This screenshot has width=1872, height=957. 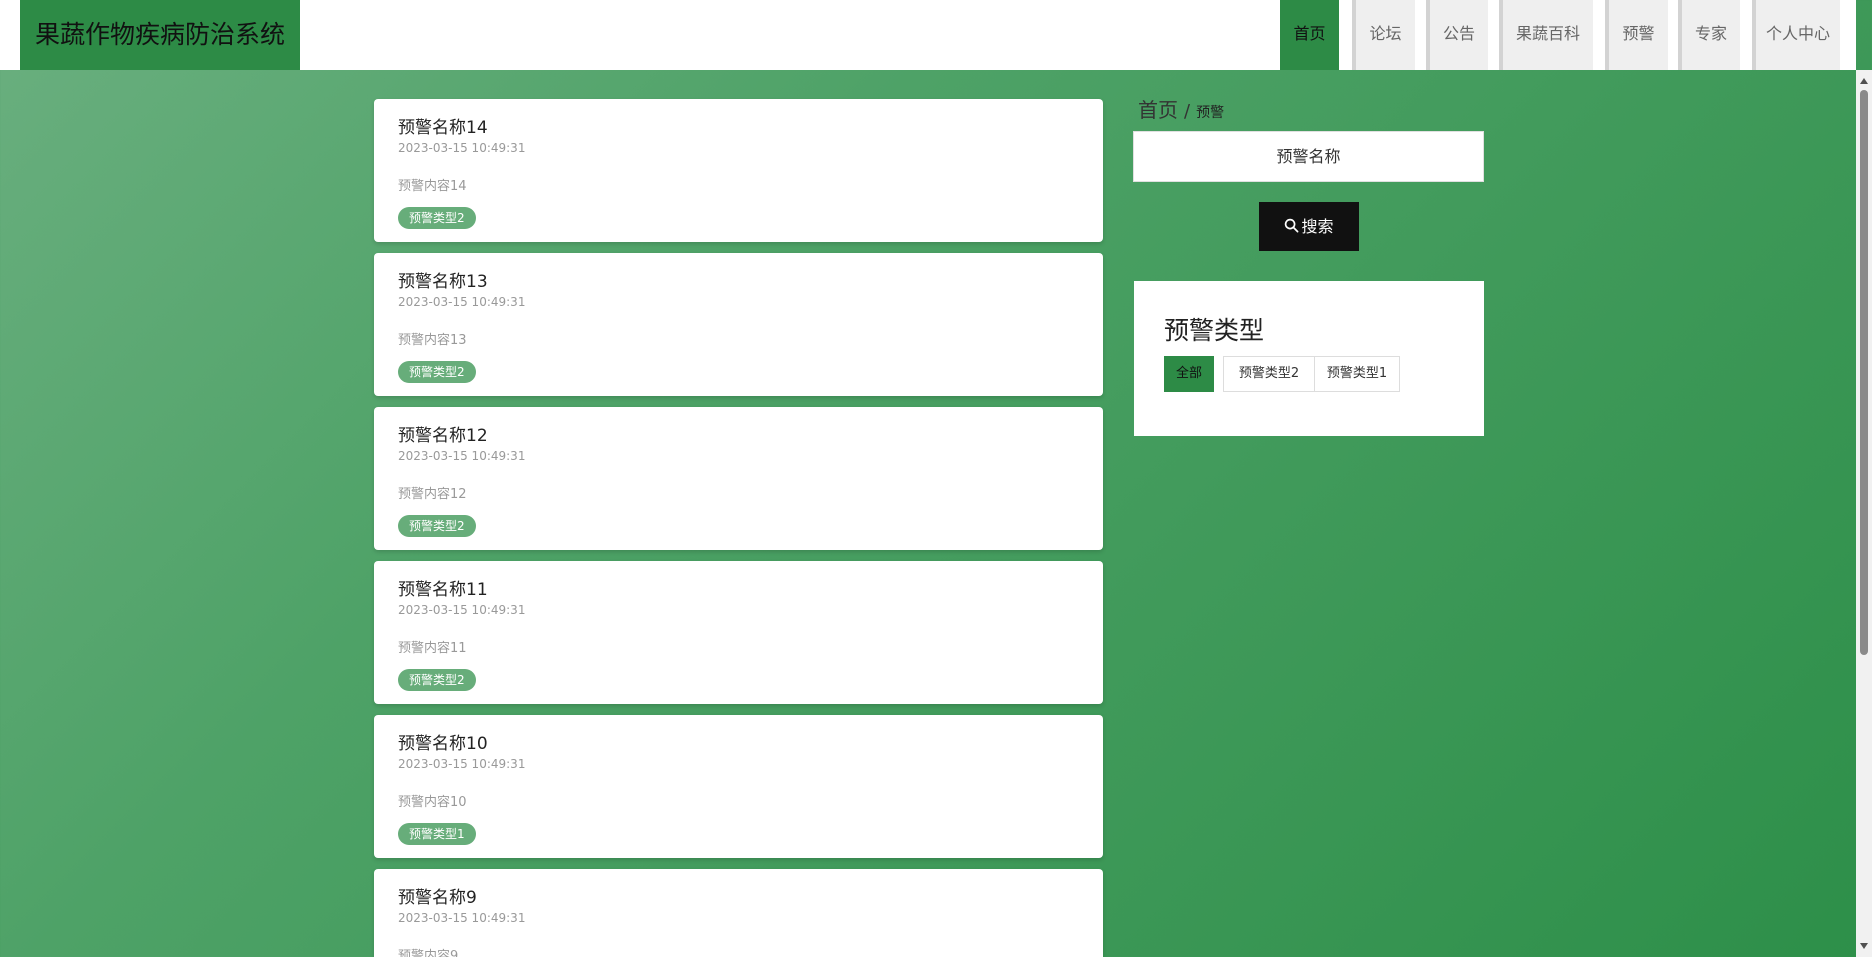 I want to click on search-button: 搜索, so click(x=1309, y=226).